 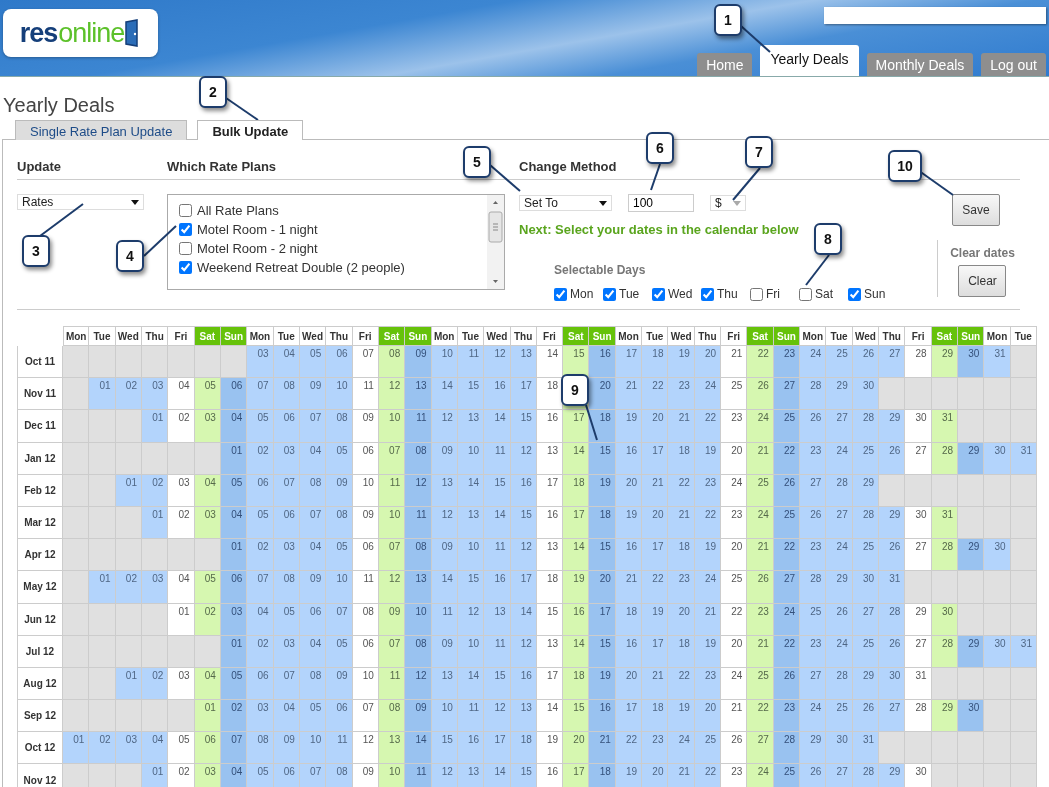 What do you see at coordinates (976, 210) in the screenshot?
I see `save-button: Save` at bounding box center [976, 210].